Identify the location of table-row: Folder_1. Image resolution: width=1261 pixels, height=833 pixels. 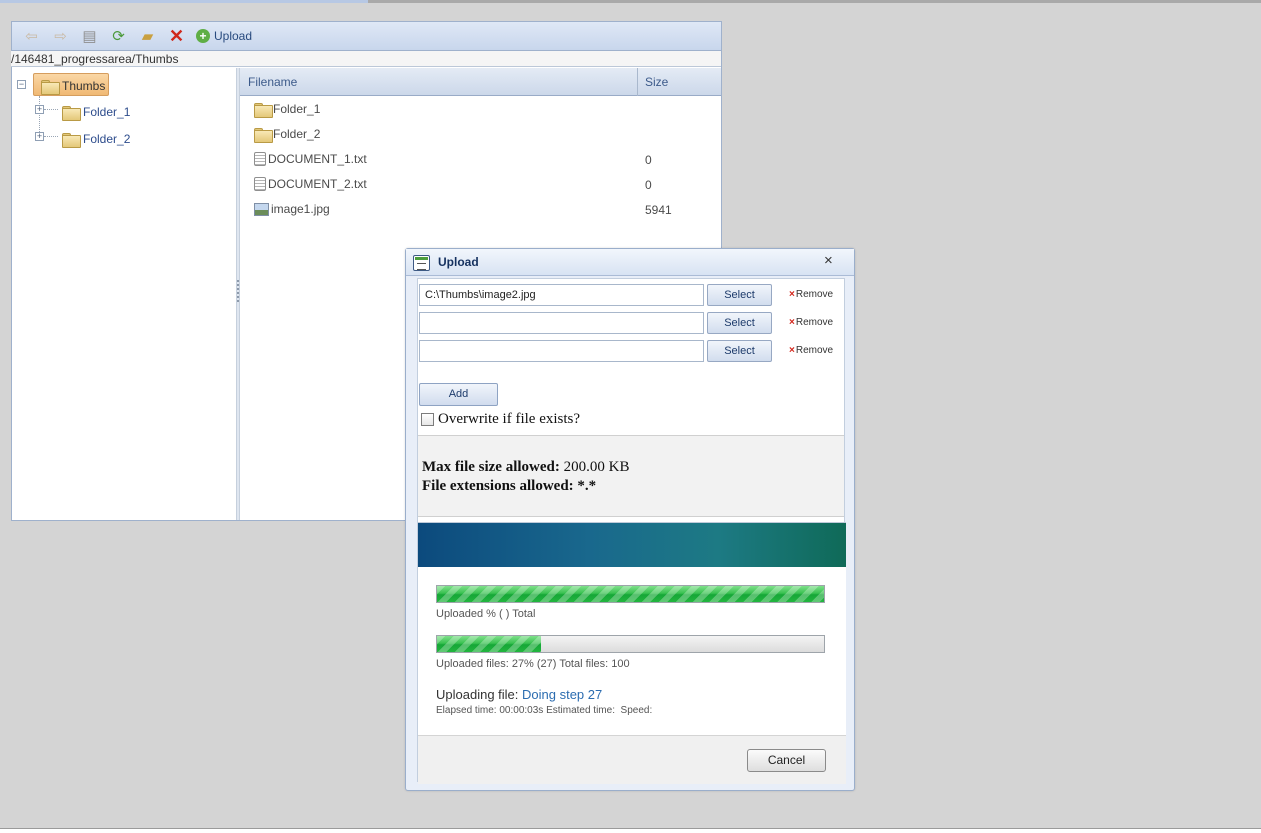
(480, 109).